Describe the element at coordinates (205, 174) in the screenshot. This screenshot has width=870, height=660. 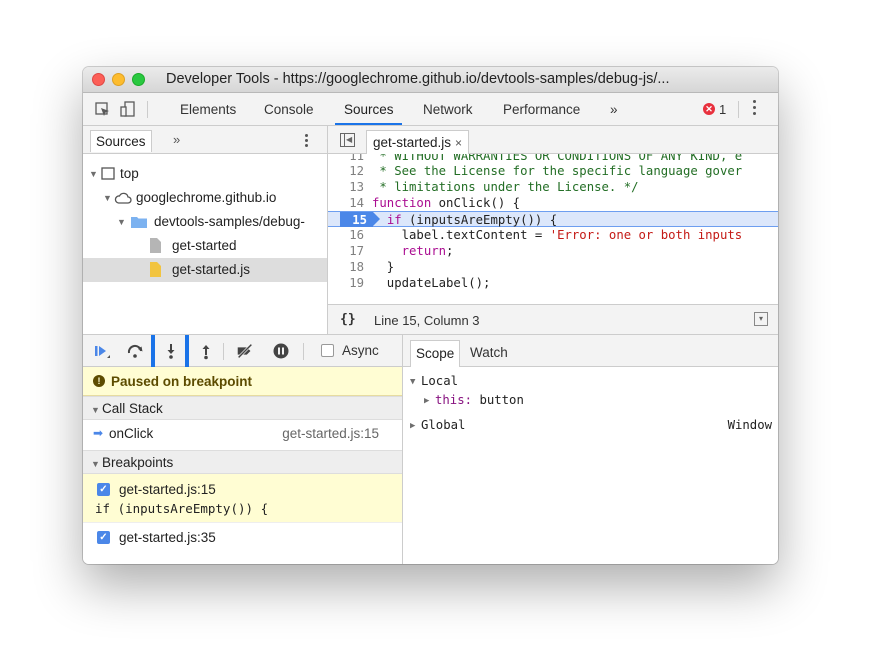
I see `tree-item-top: ▼ top` at that location.